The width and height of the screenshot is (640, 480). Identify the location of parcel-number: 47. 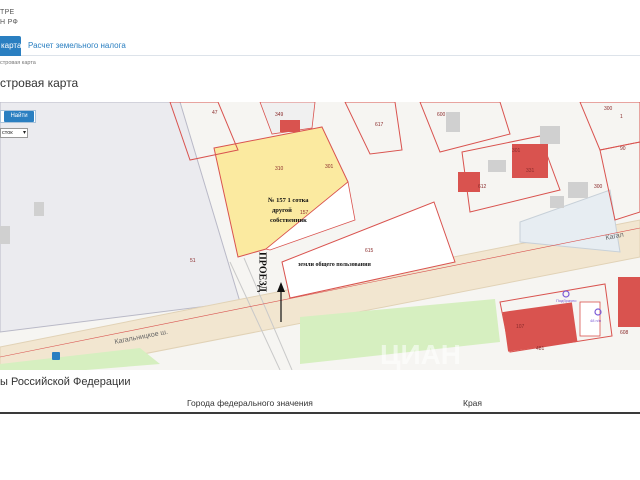
(215, 113).